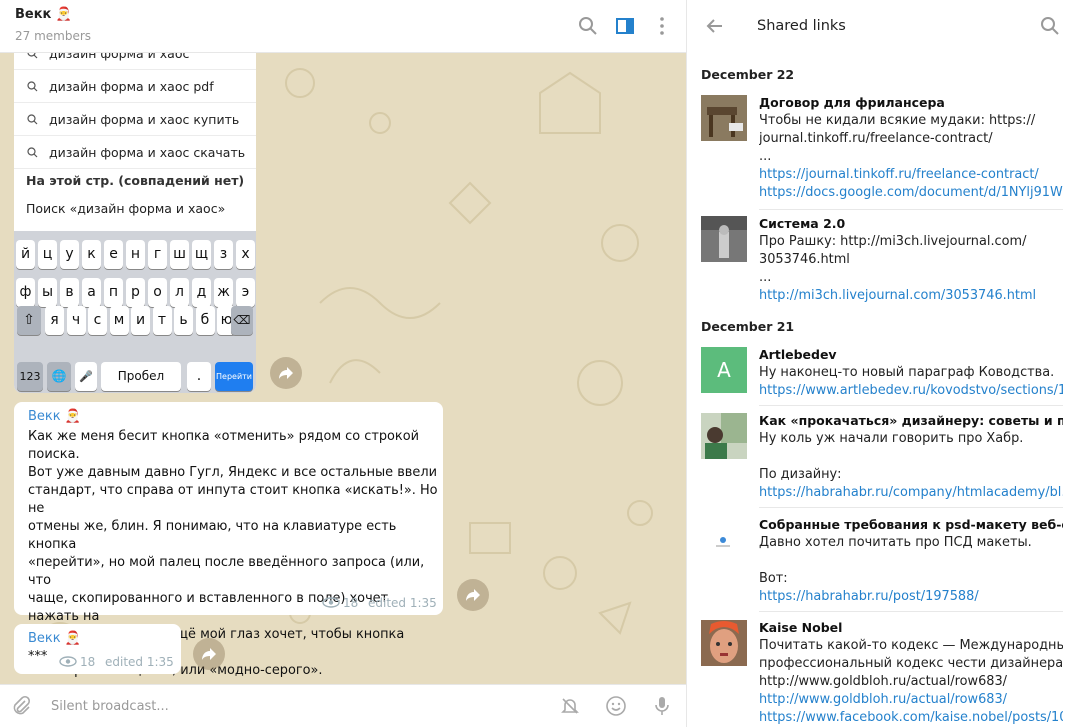 This screenshot has height=727, width=1076. Describe the element at coordinates (135, 61) in the screenshot. I see `suggestion-row: дизайн форма и хаос` at that location.